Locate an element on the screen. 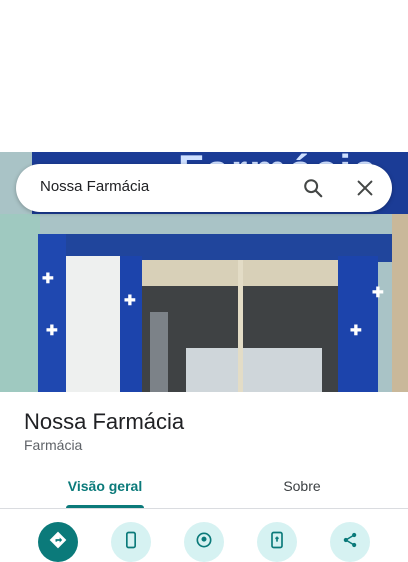 The height and width of the screenshot is (562, 408). directions-button is located at coordinates (58, 542).